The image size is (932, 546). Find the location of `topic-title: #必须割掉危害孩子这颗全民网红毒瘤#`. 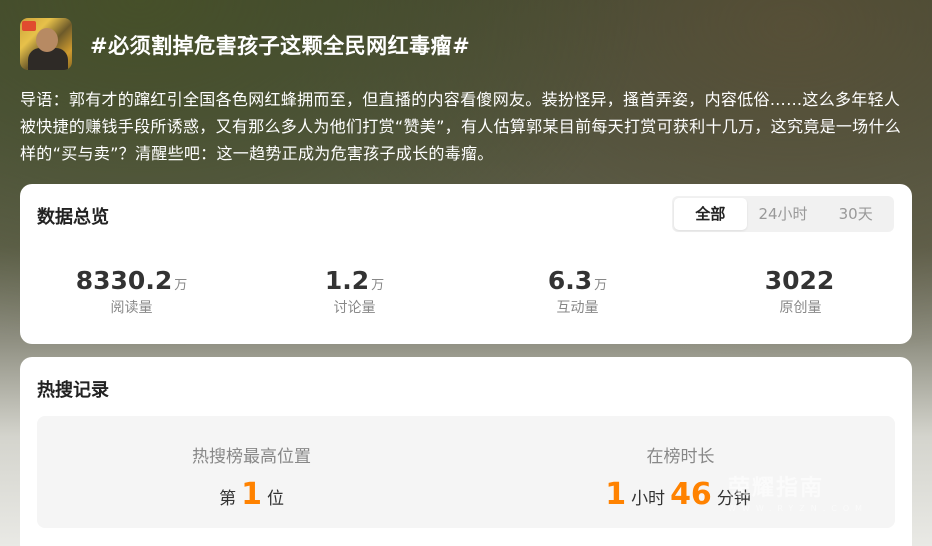

topic-title: #必须割掉危害孩子这颗全民网红毒瘤# is located at coordinates (280, 46).